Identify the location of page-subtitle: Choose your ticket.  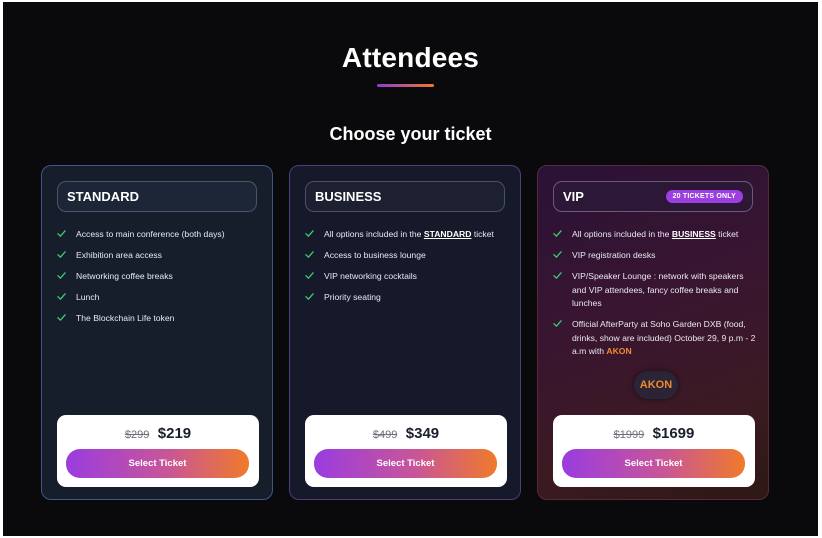
(410, 134).